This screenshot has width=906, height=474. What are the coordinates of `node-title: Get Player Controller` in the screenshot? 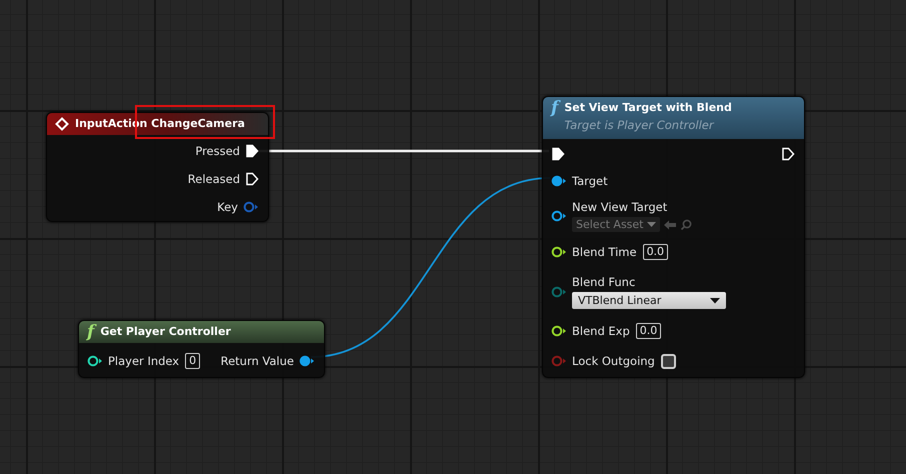 It's located at (165, 332).